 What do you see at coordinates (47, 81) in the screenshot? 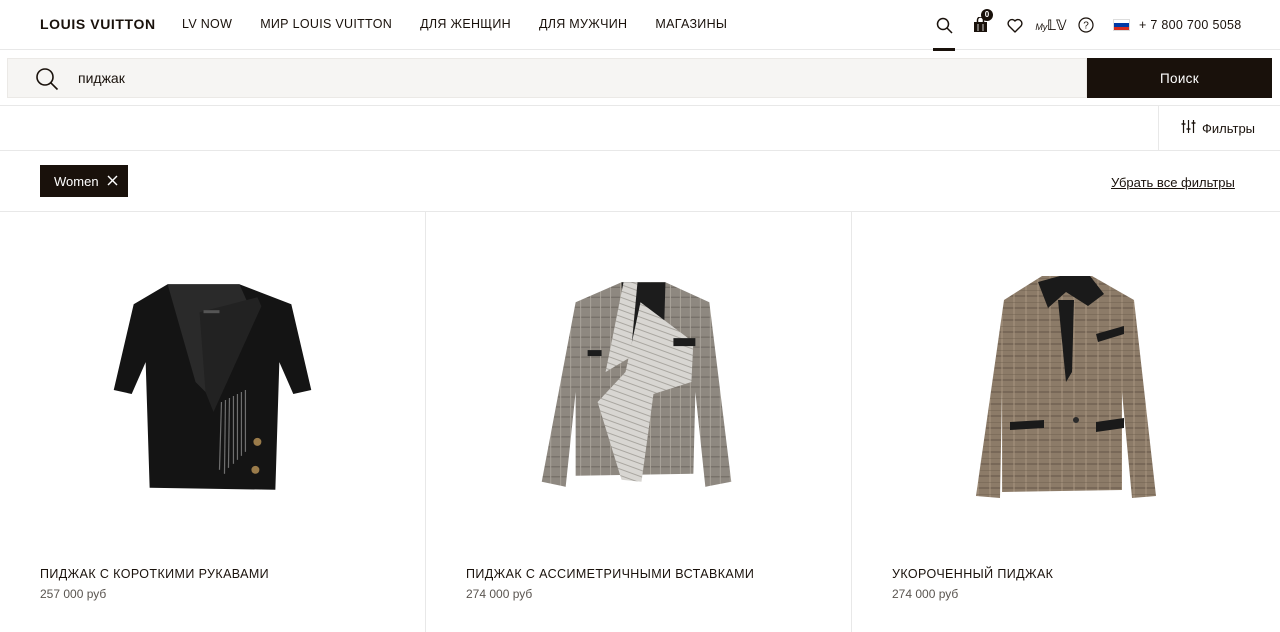
I see `search-field-icon` at bounding box center [47, 81].